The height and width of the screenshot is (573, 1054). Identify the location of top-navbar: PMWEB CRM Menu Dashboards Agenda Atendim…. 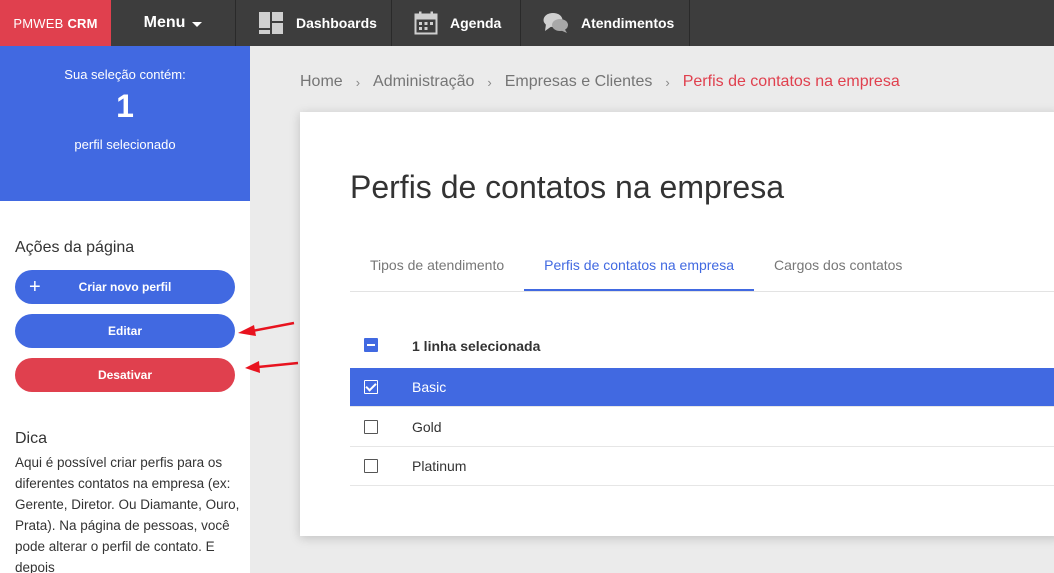
(527, 23).